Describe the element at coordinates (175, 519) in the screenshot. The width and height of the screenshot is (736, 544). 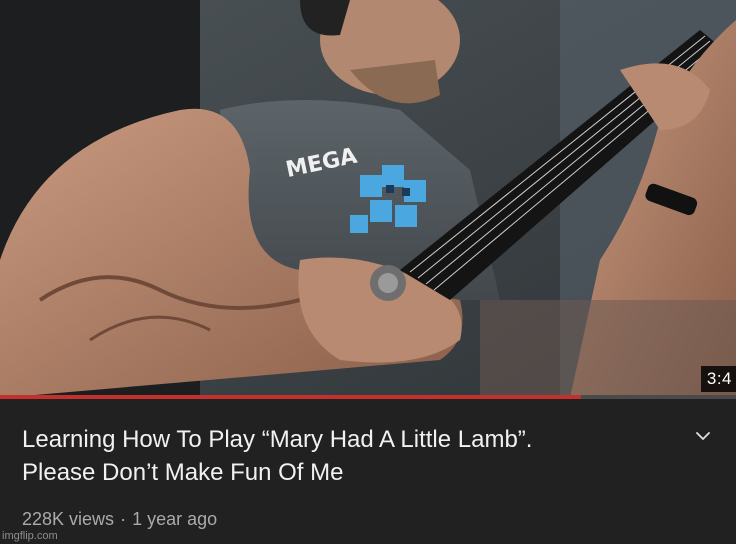
I see `upload-age: 1 year ago` at that location.